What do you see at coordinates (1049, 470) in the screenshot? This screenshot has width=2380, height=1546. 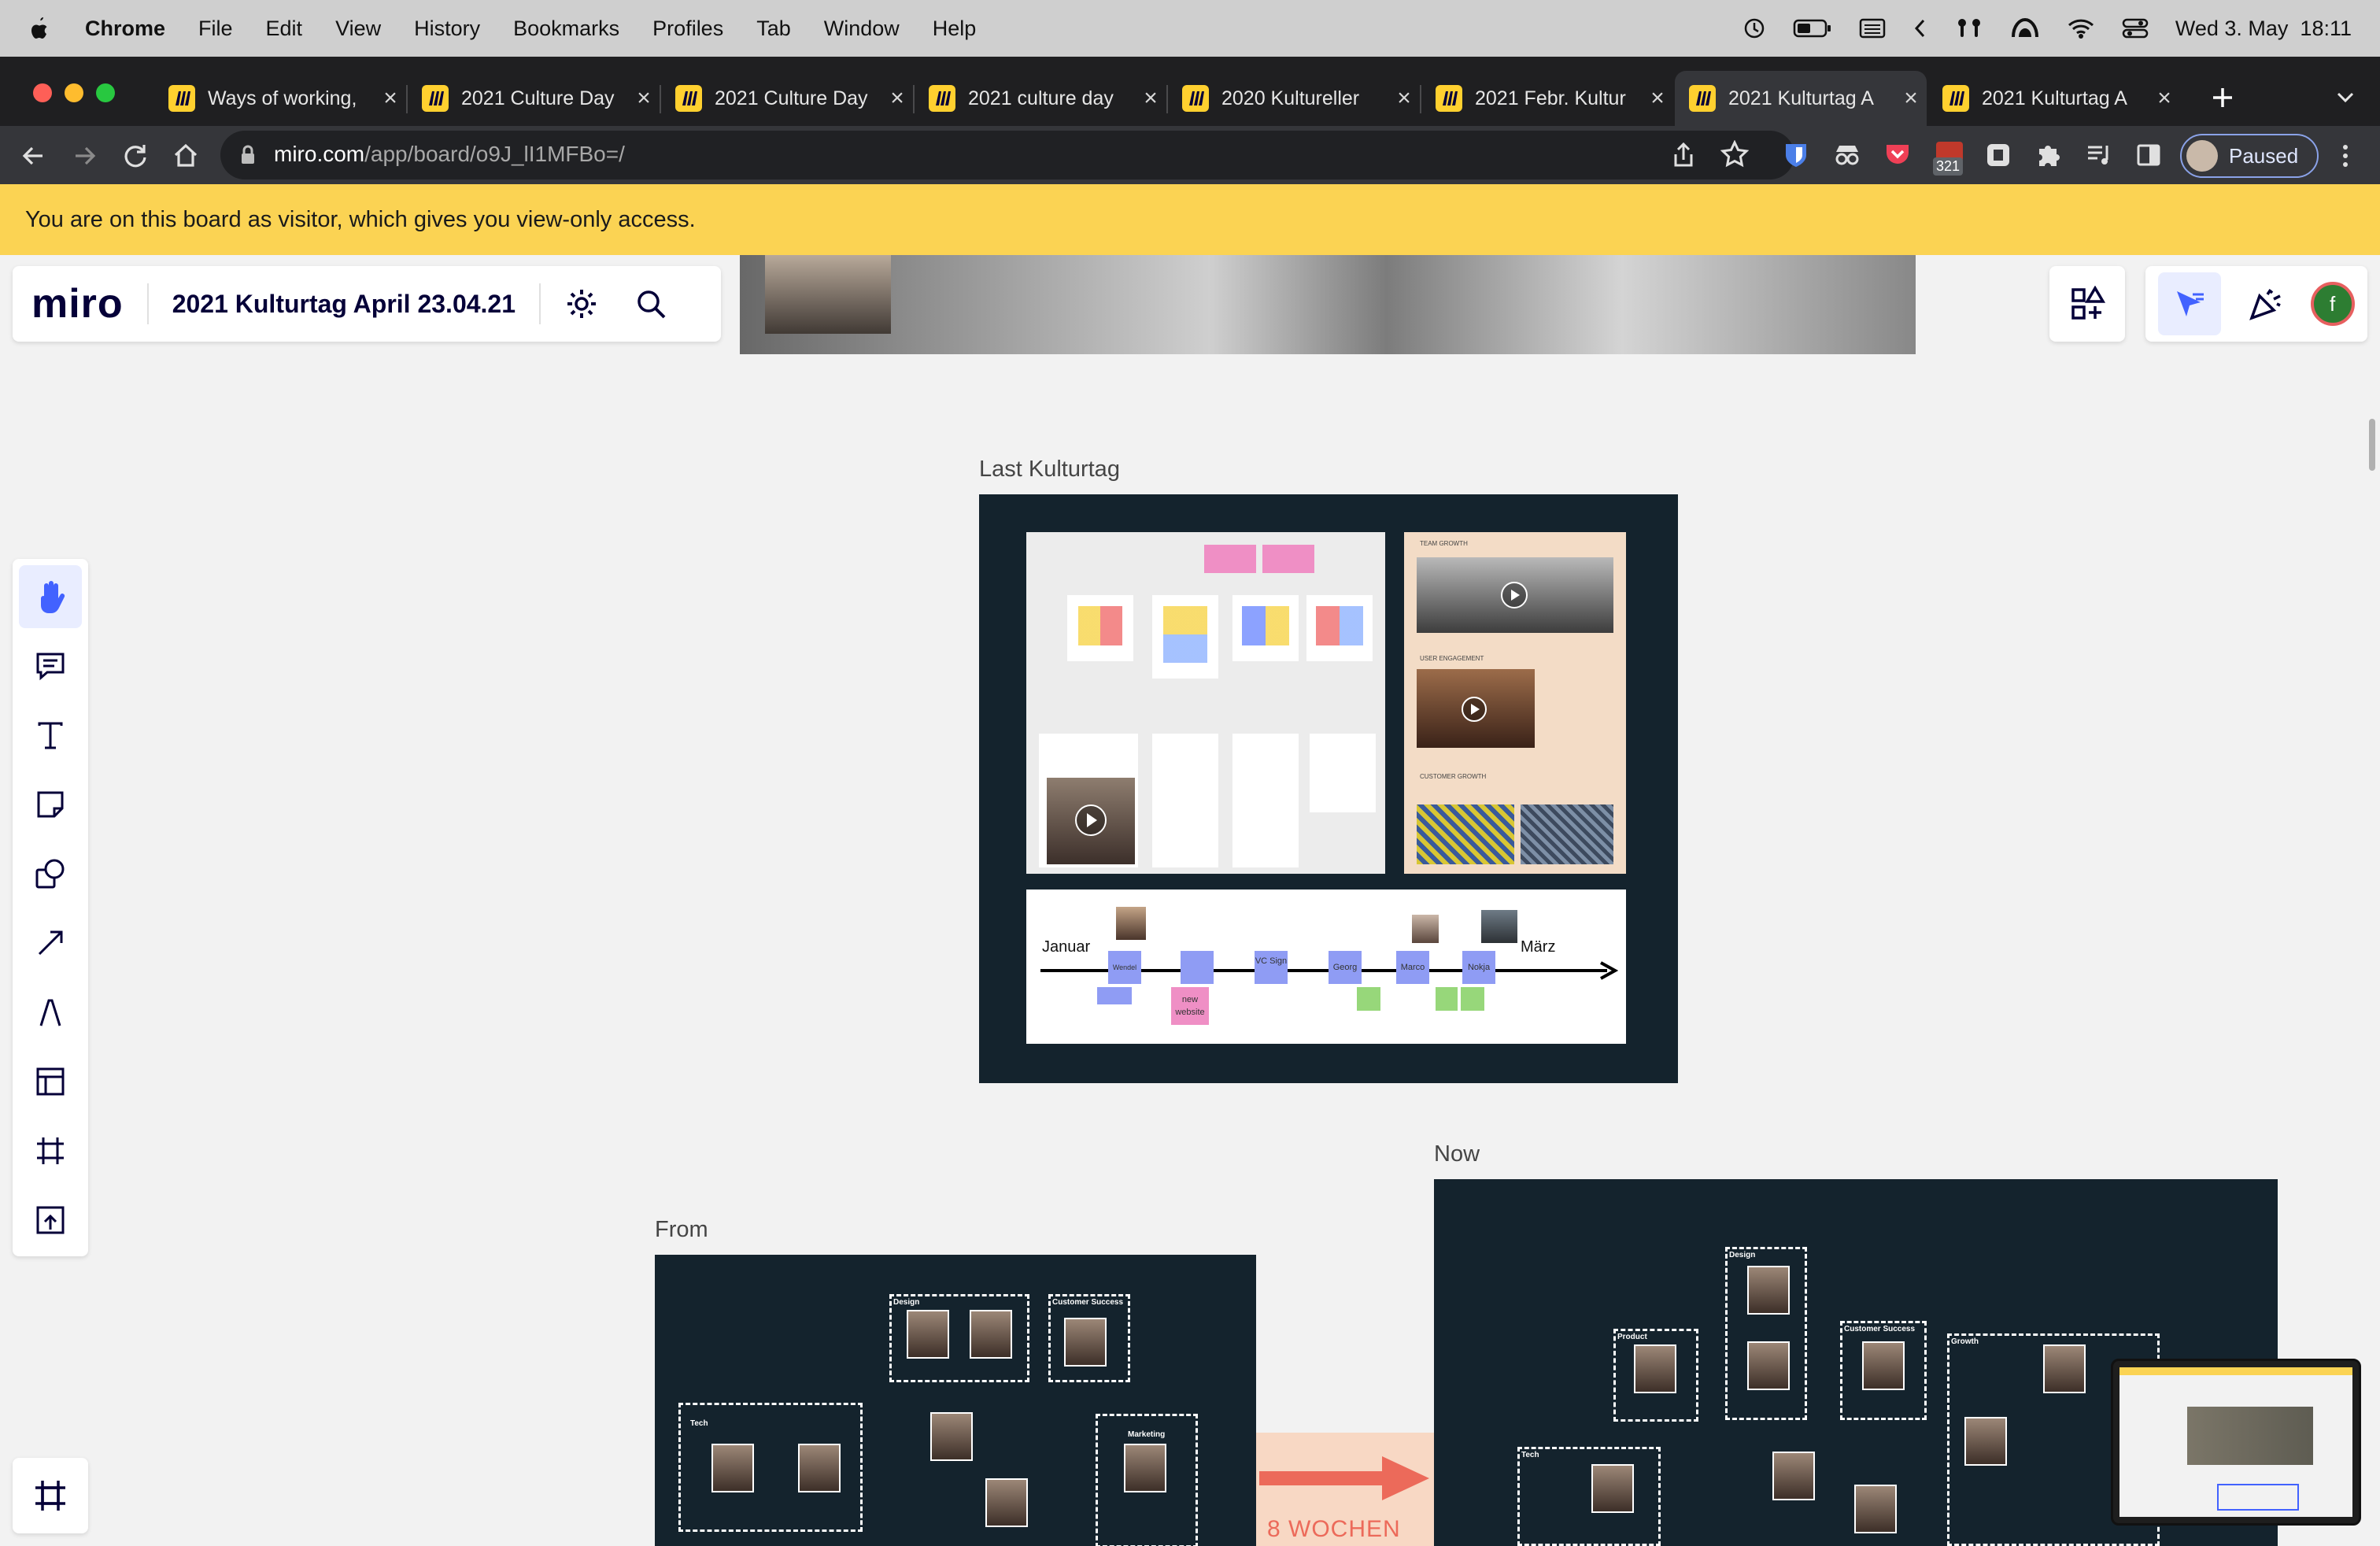 I see `frame-label-last-kulturtag: Last Kulturtag` at bounding box center [1049, 470].